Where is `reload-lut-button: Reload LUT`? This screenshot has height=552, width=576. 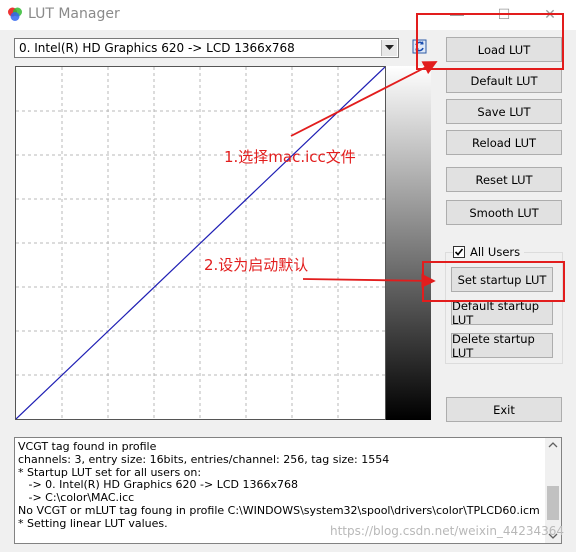 reload-lut-button: Reload LUT is located at coordinates (504, 142).